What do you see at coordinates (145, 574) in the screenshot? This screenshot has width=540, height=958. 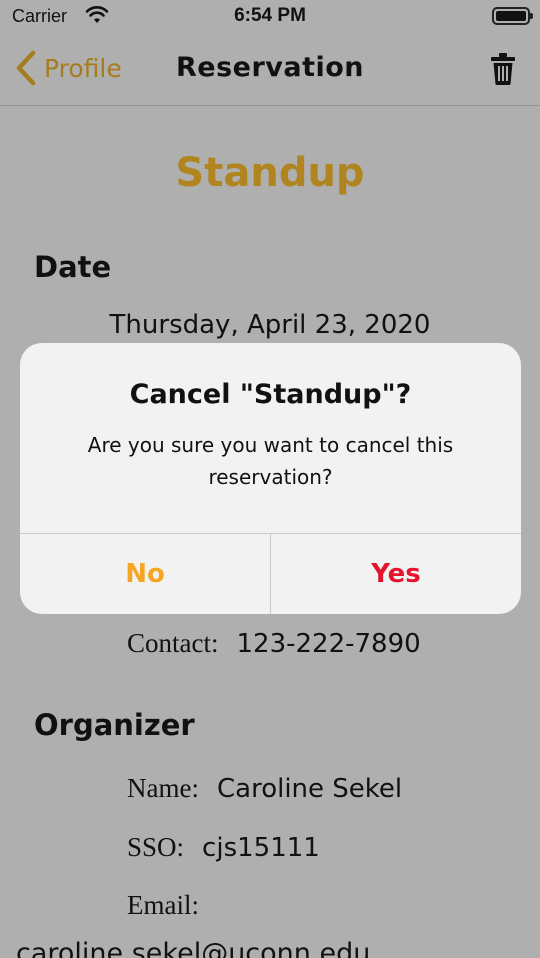 I see `no-button: No` at bounding box center [145, 574].